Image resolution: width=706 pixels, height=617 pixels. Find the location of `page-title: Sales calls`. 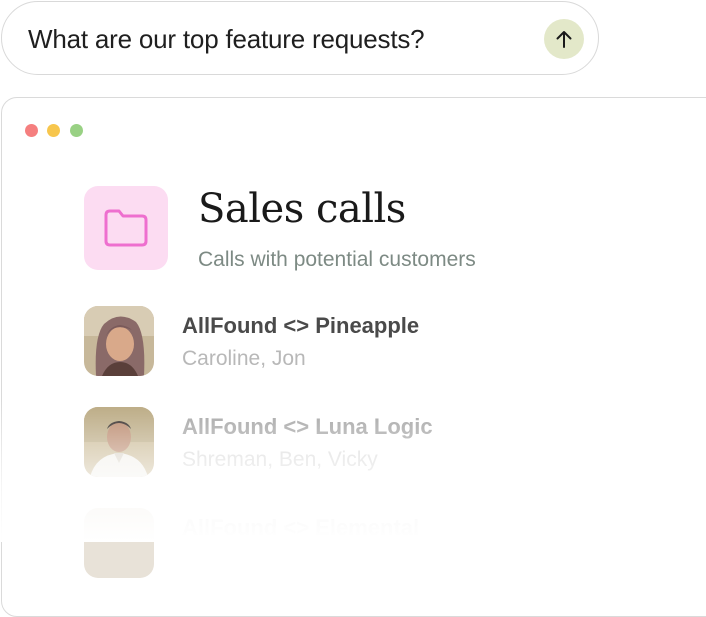

page-title: Sales calls is located at coordinates (302, 209).